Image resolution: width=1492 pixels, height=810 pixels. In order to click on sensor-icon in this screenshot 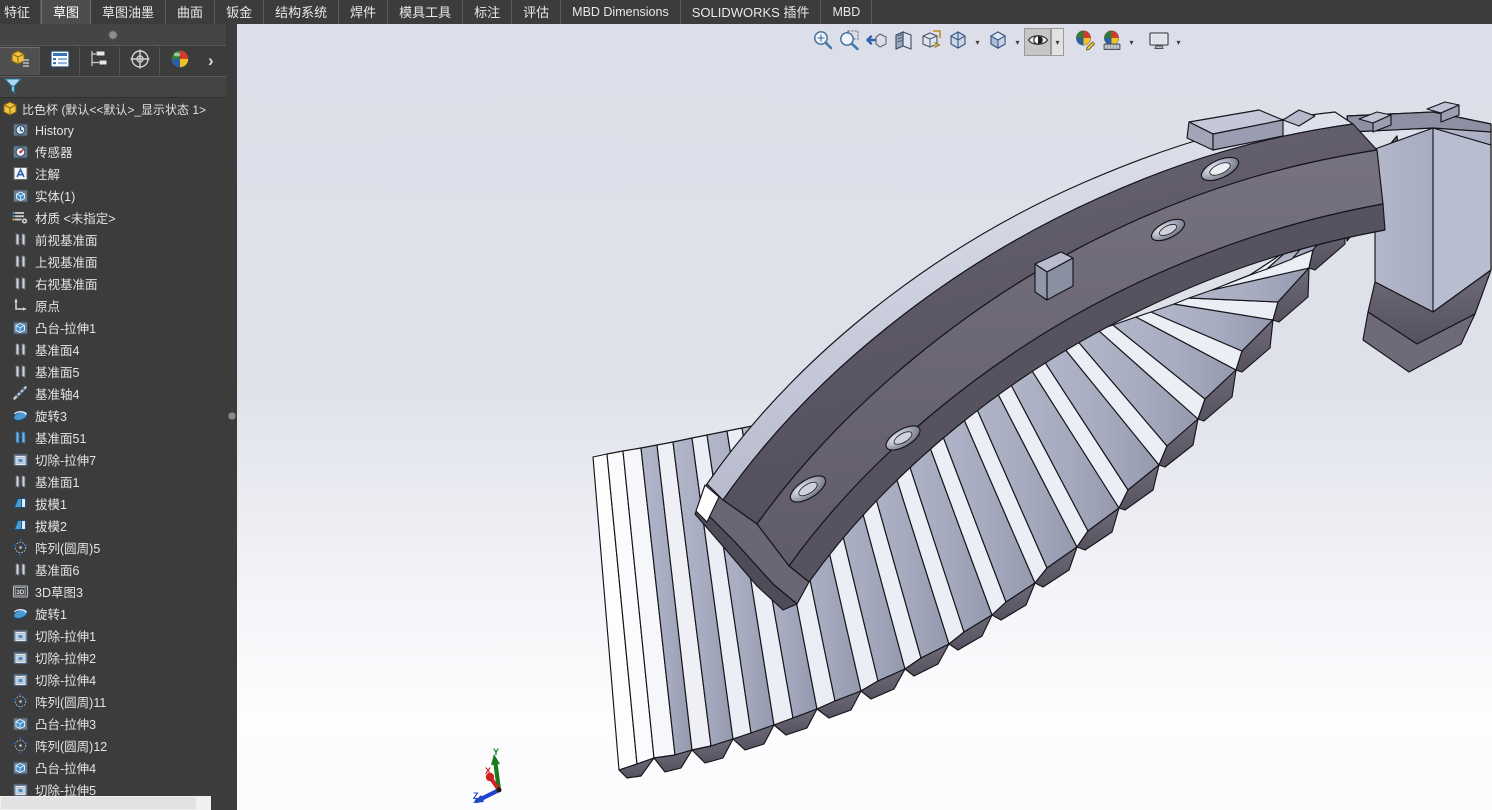, I will do `click(20, 153)`.